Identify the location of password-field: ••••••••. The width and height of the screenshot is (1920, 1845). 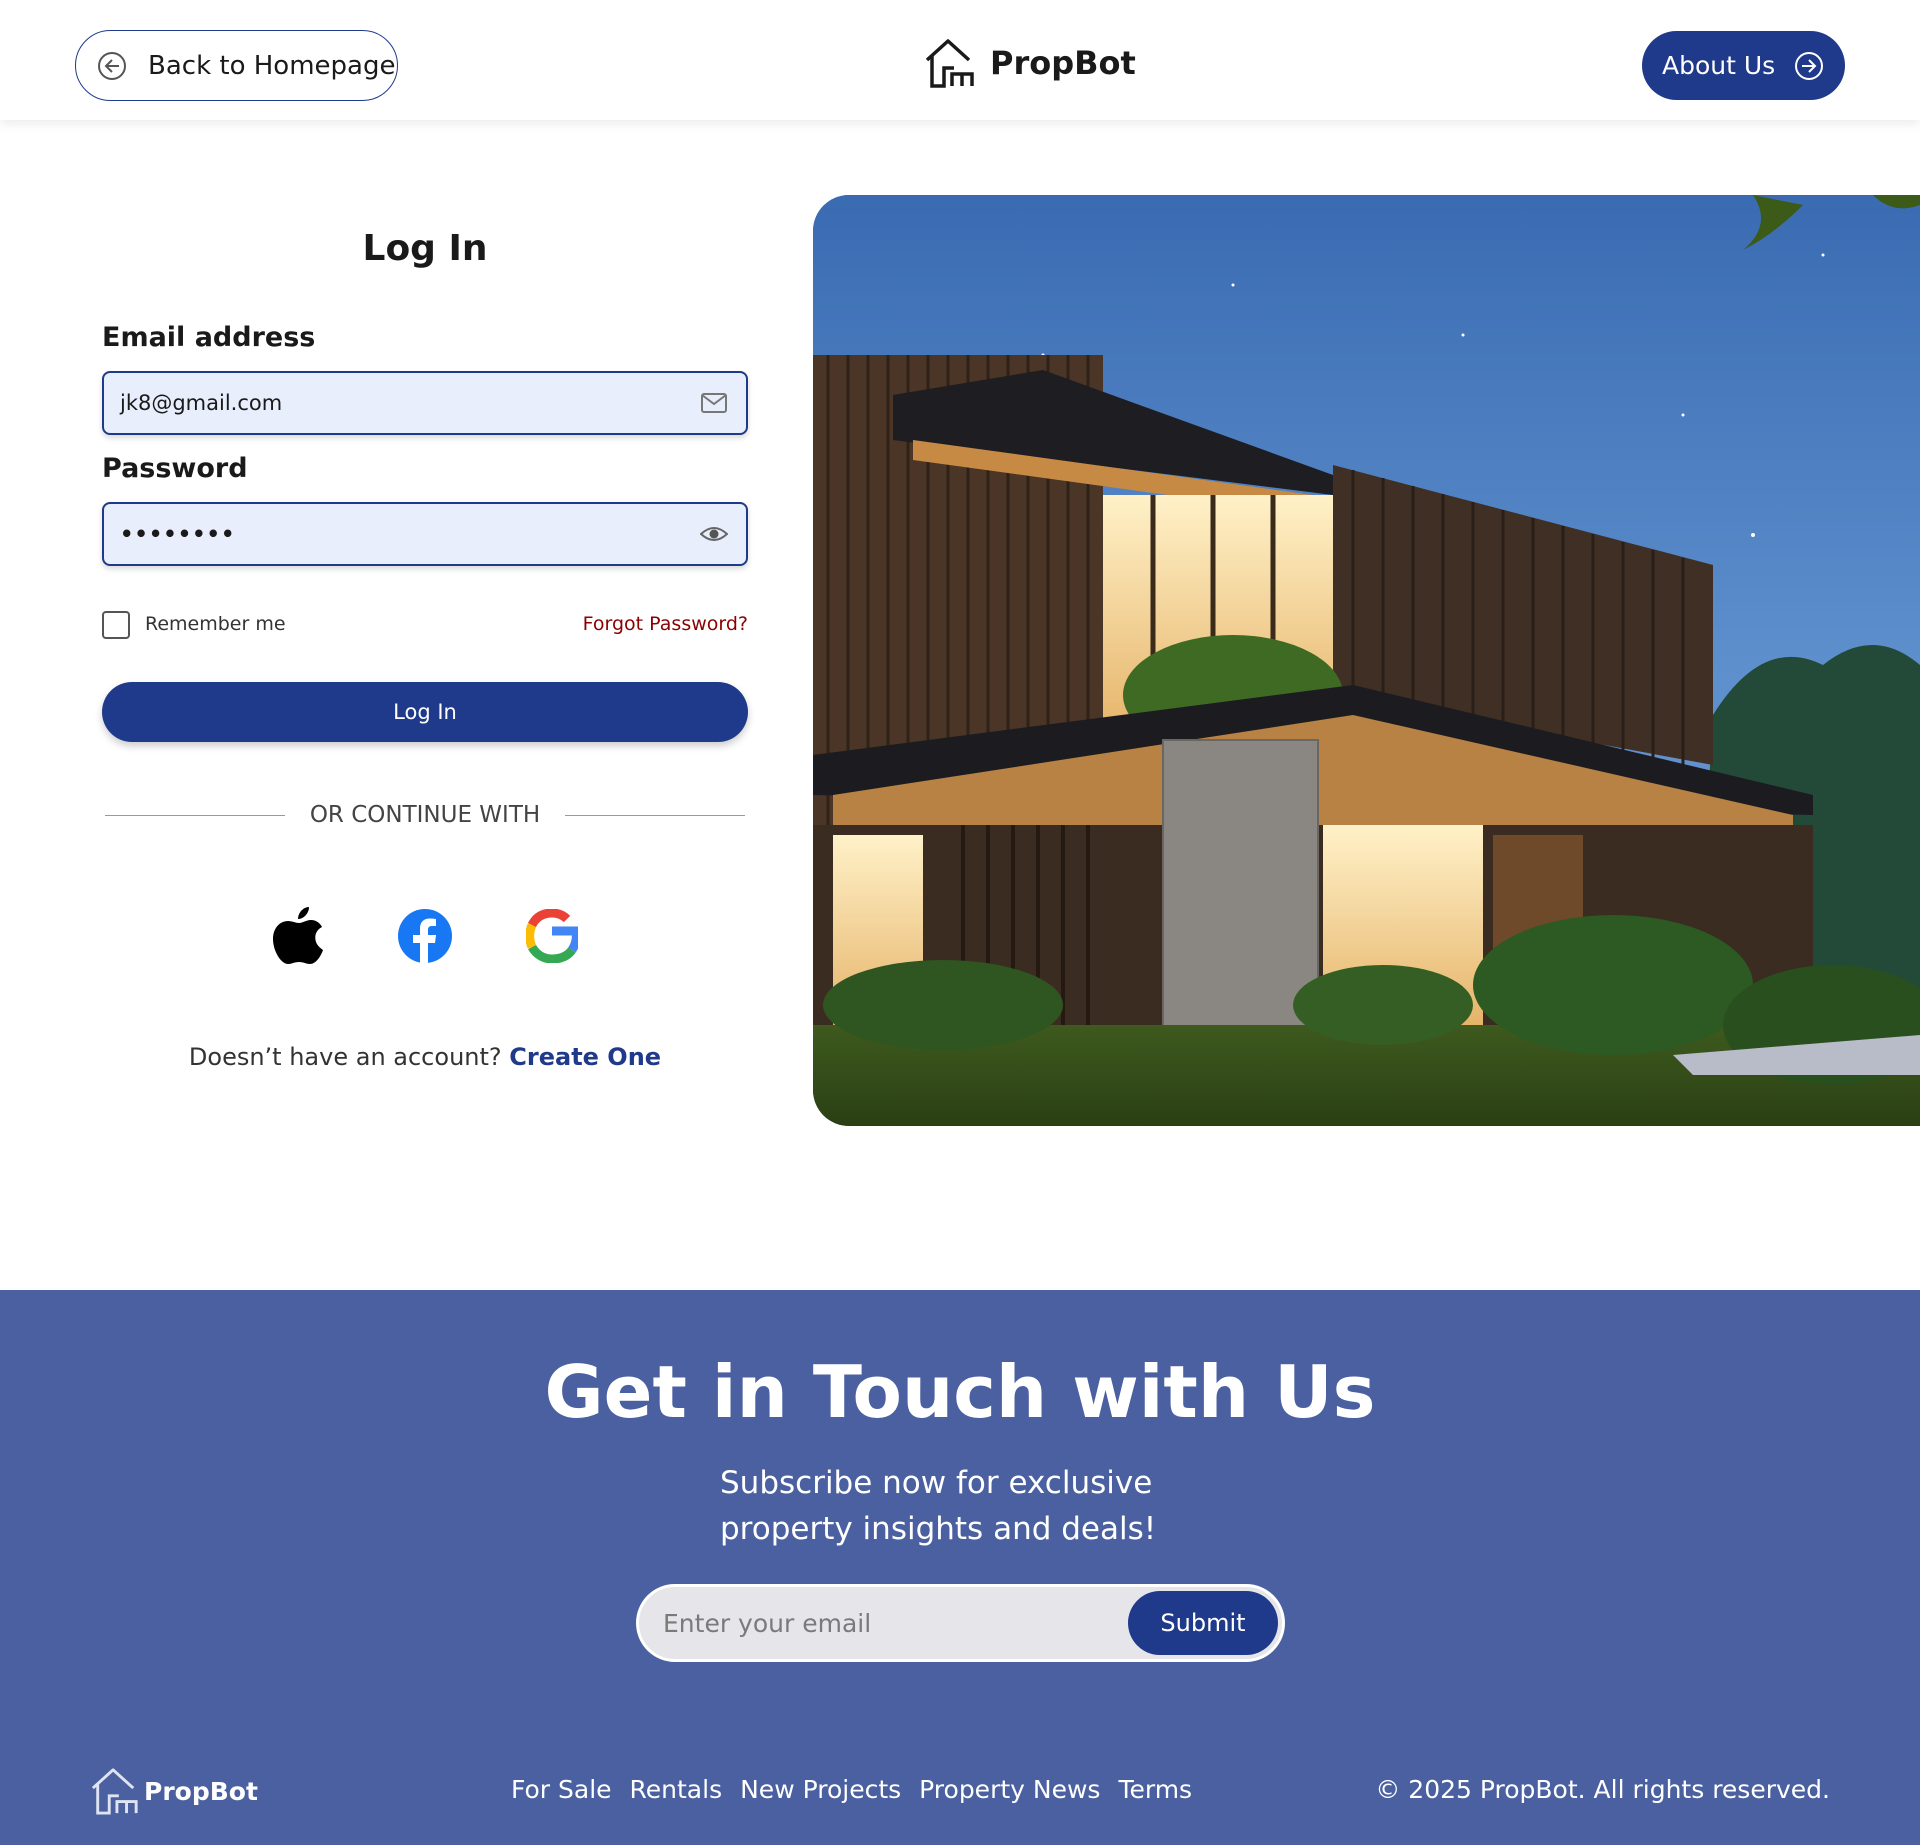
(425, 534).